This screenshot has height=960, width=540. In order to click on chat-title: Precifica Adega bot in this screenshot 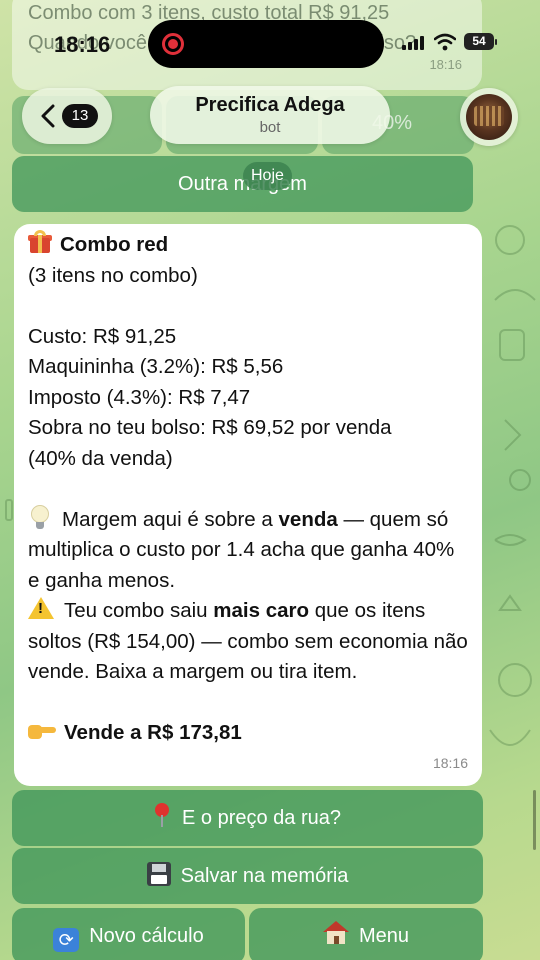, I will do `click(270, 115)`.